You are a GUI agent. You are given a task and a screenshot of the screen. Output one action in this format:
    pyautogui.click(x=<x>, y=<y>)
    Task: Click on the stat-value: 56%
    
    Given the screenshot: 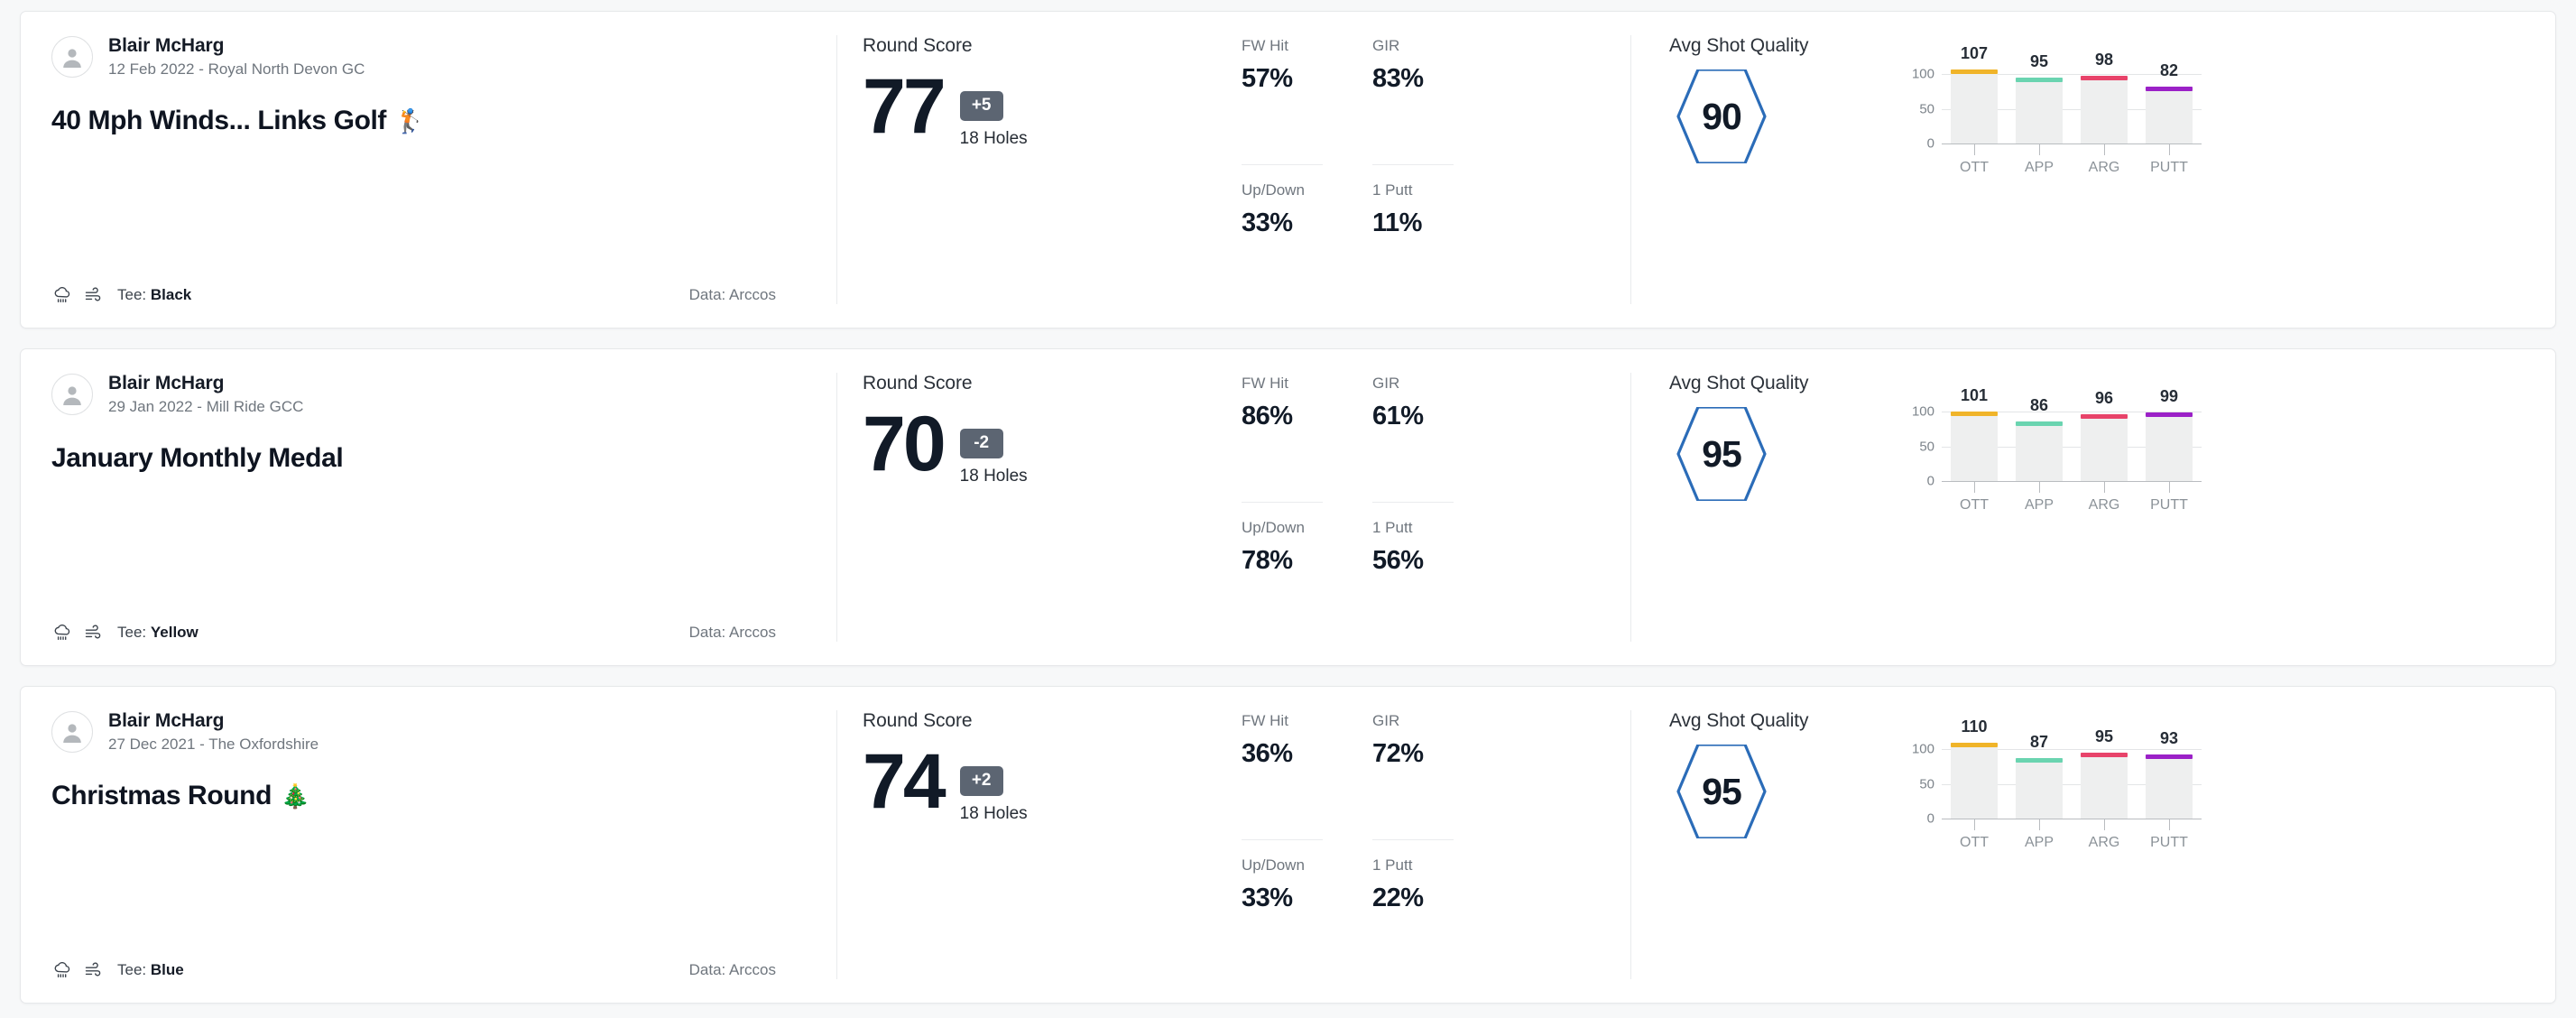 What is the action you would take?
    pyautogui.click(x=1398, y=560)
    